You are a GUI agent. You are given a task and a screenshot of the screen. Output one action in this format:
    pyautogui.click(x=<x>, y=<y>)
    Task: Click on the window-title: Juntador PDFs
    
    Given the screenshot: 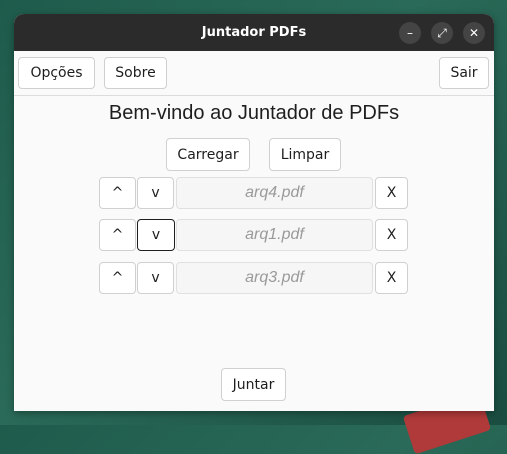 What is the action you would take?
    pyautogui.click(x=254, y=32)
    